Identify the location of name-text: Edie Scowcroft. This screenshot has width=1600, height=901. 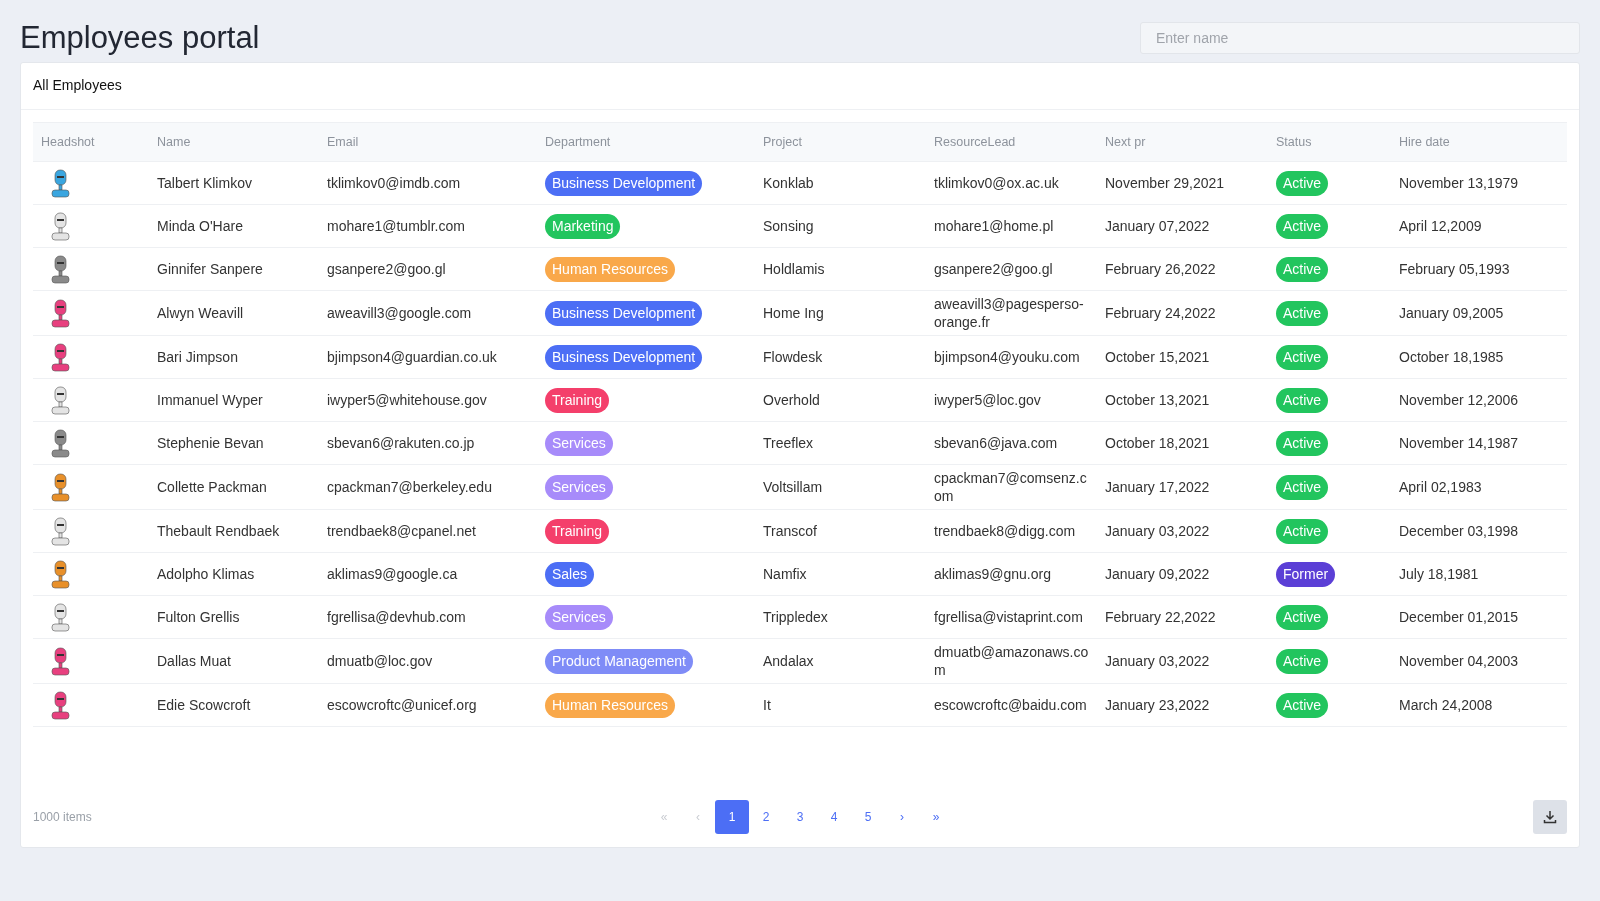
(204, 705).